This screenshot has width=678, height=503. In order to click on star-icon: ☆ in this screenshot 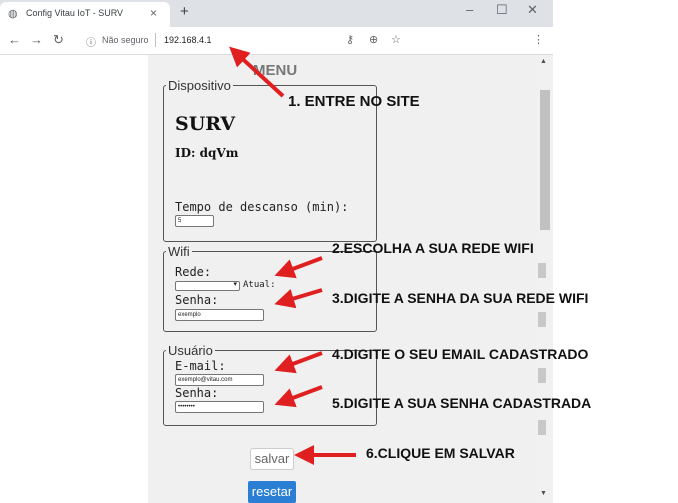, I will do `click(396, 39)`.